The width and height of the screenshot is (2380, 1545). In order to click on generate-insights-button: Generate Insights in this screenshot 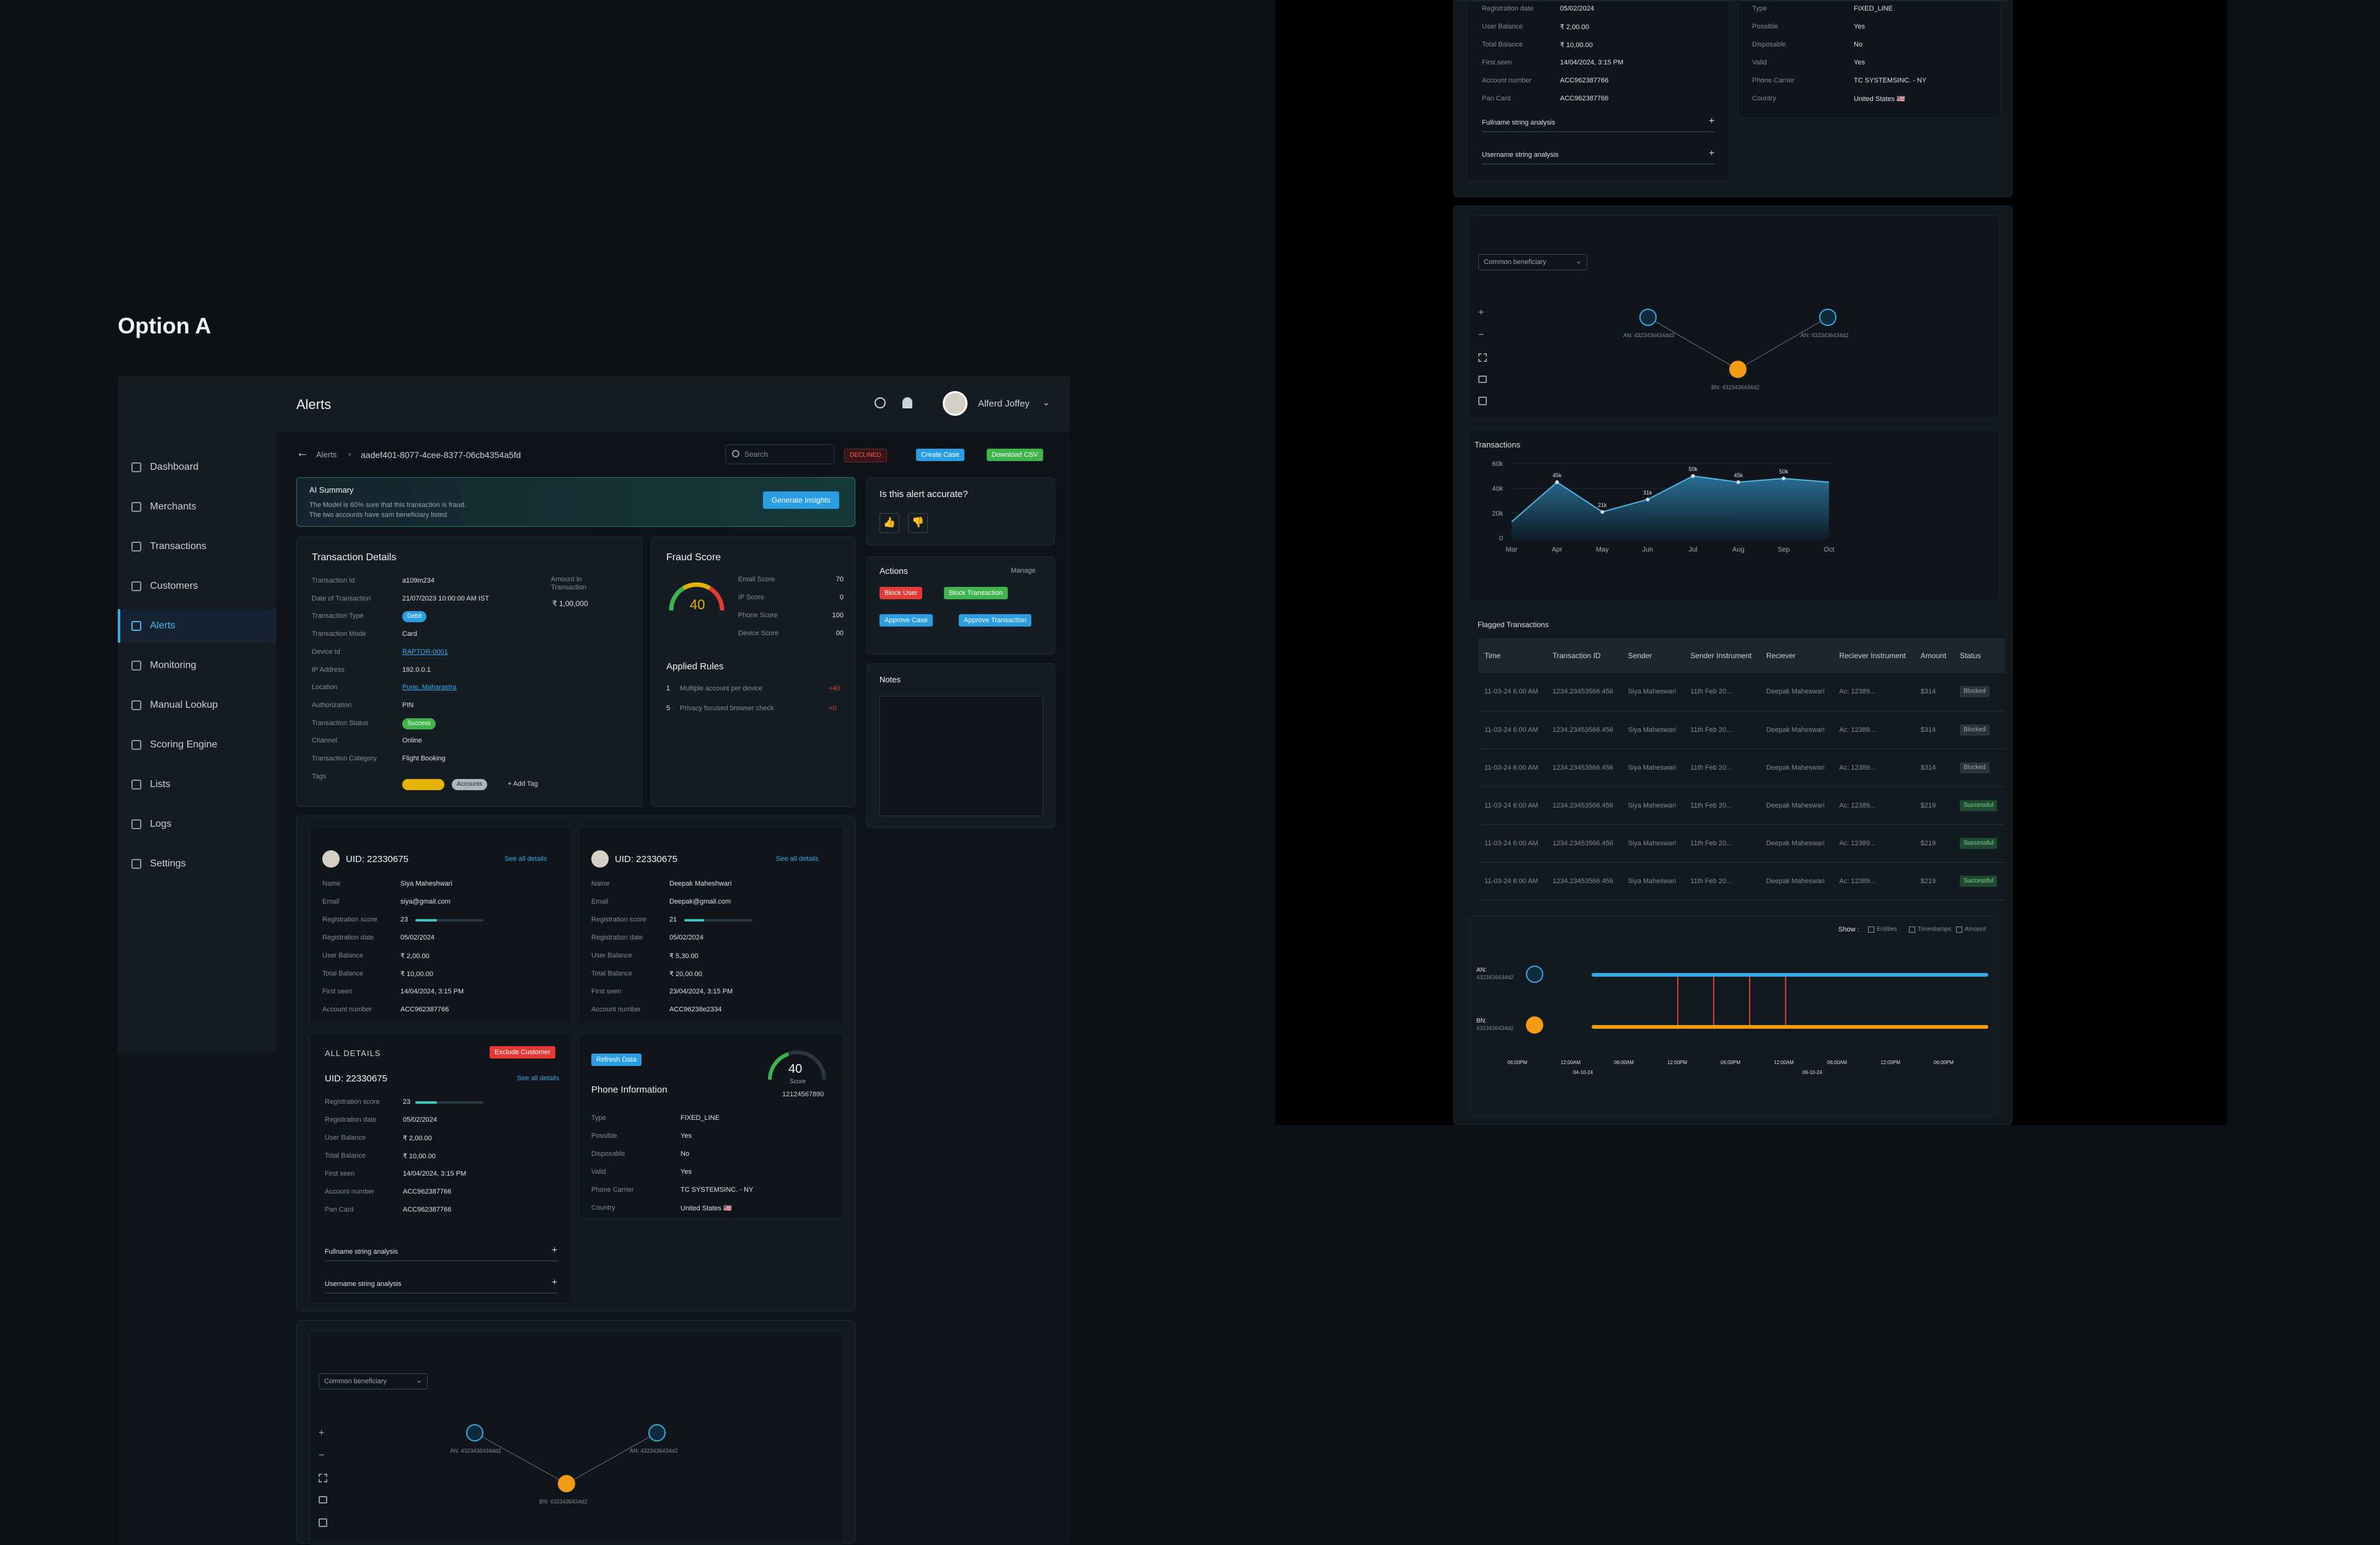, I will do `click(801, 500)`.